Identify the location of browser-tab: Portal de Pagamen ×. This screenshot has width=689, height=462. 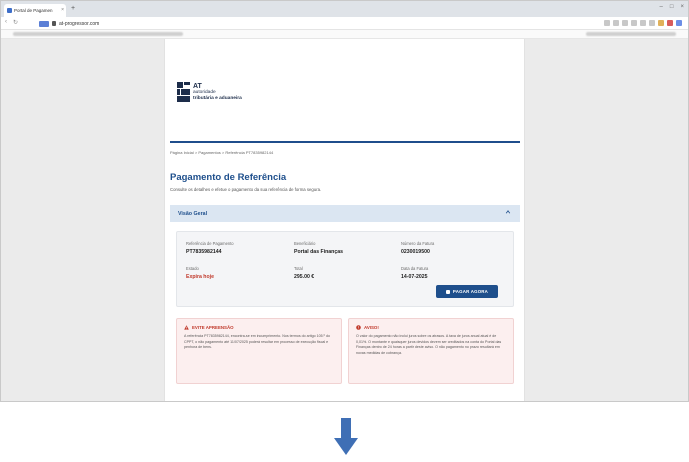
(35, 10).